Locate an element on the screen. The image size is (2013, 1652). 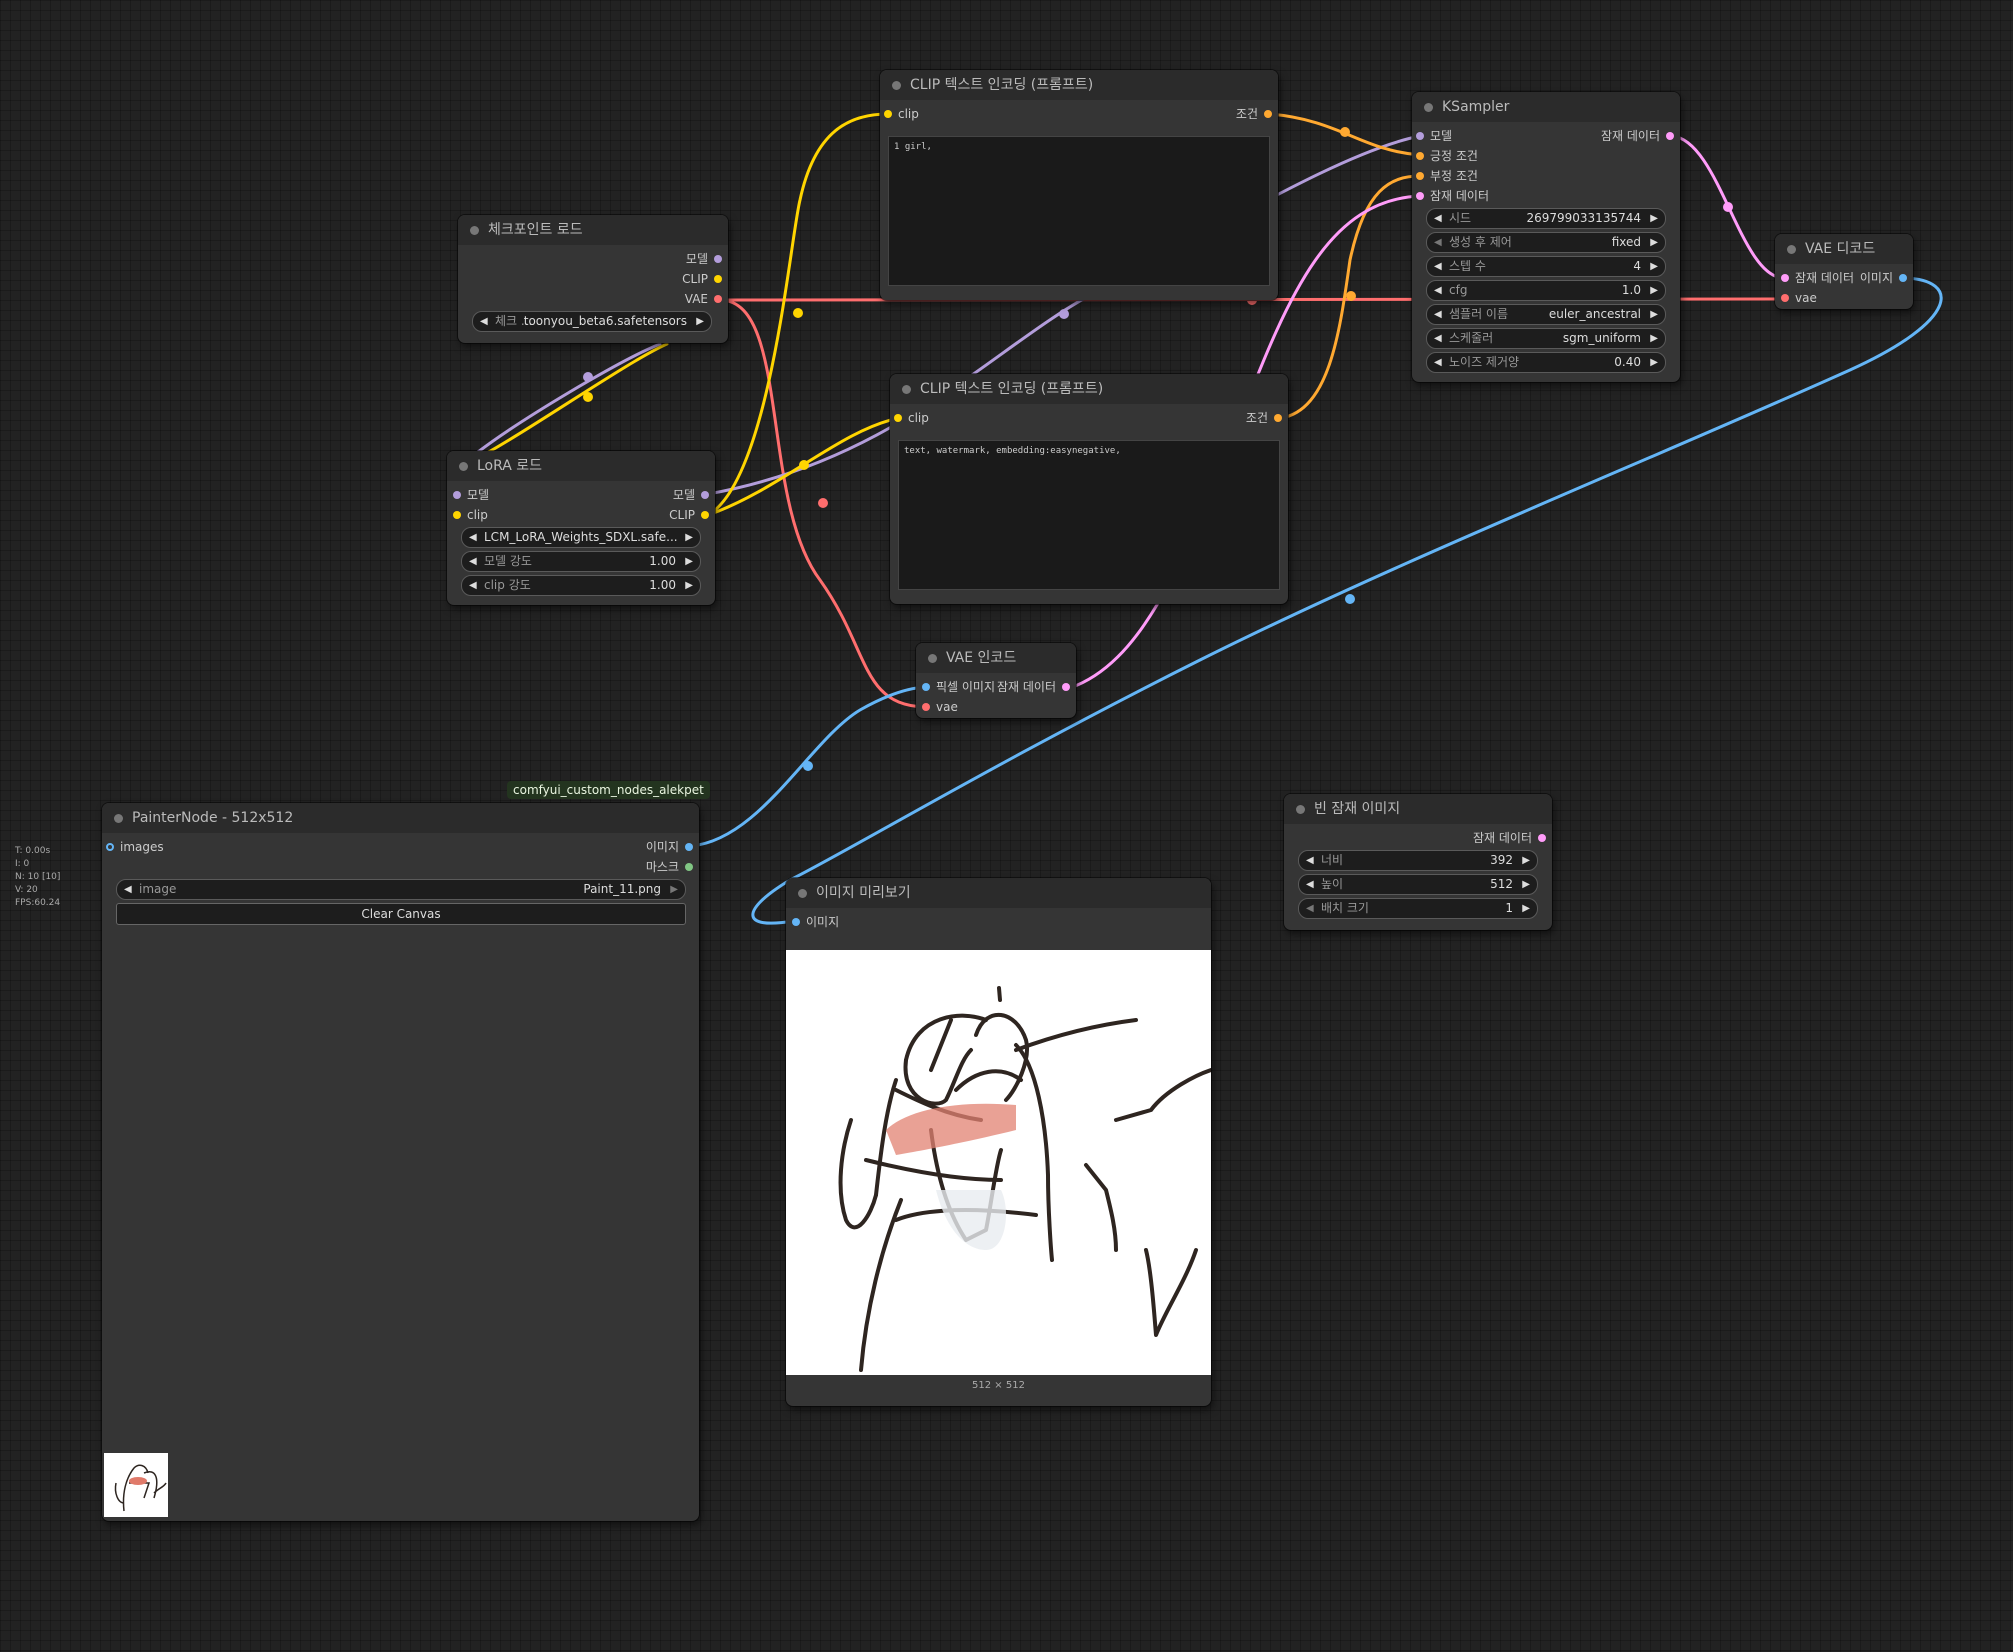
sampler-name-widget: ◀ 샘플러 이름 euler_ancestral ▶ is located at coordinates (1546, 314).